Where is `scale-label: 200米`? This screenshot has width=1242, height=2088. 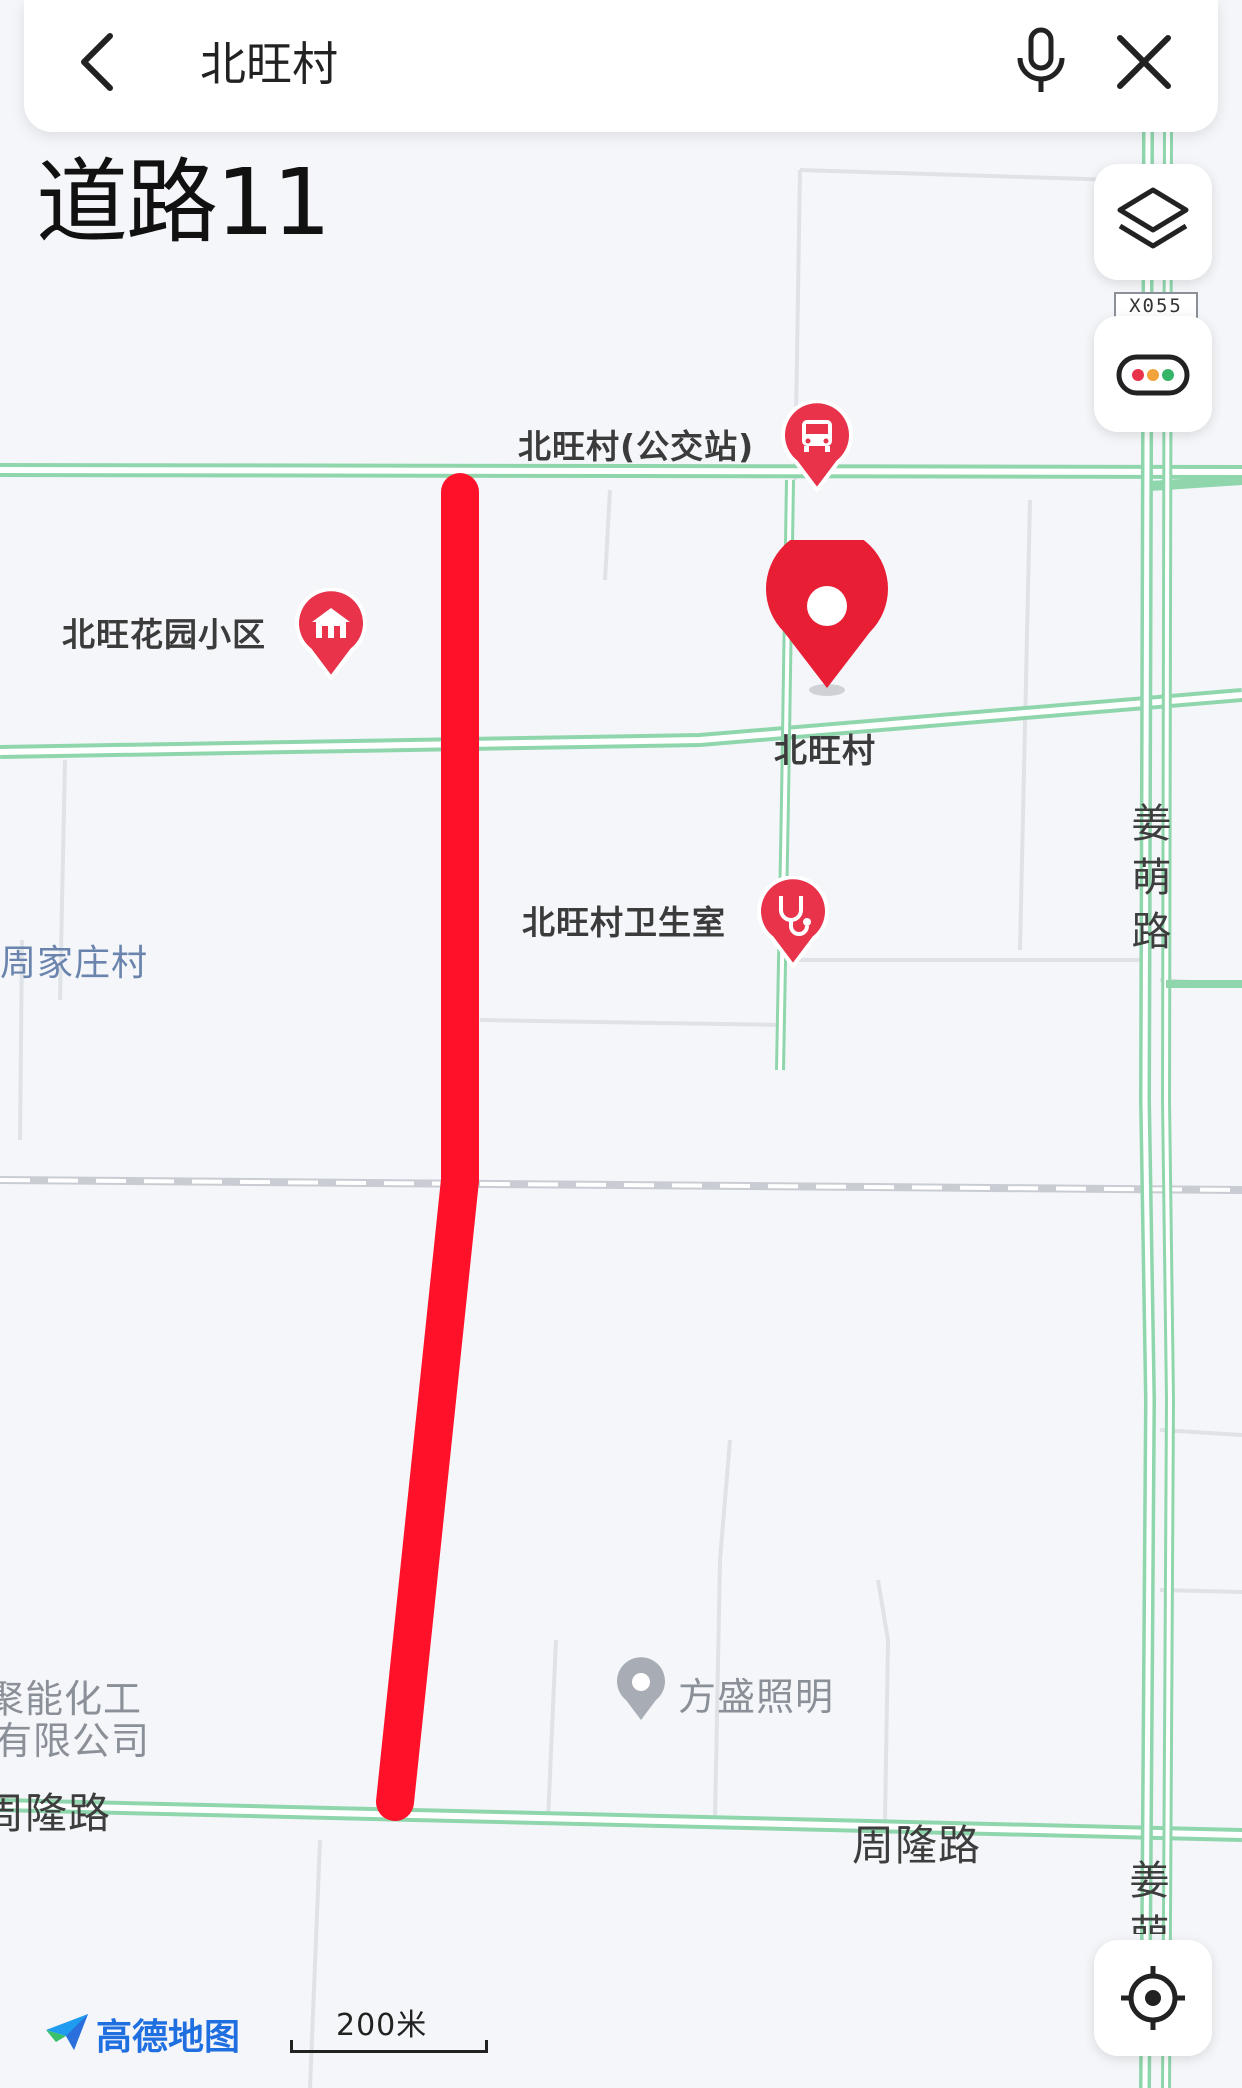 scale-label: 200米 is located at coordinates (382, 2025).